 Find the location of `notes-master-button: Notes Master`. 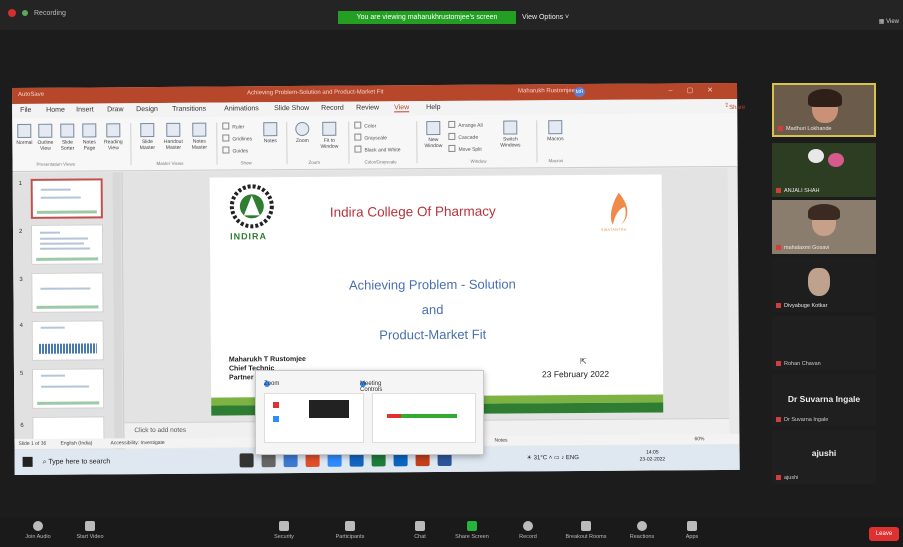

notes-master-button: Notes Master is located at coordinates (199, 136).